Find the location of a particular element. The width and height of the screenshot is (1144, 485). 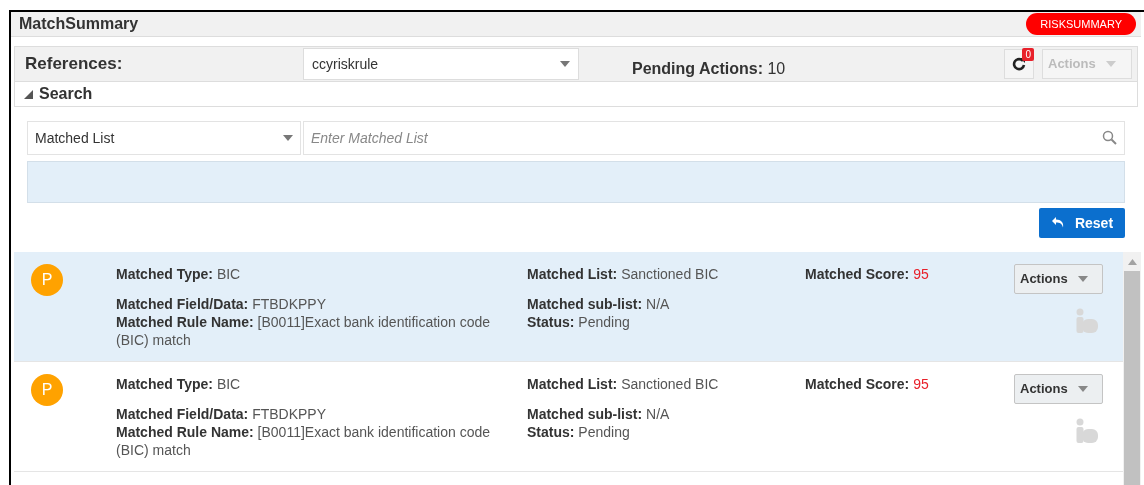

pending-actions: Pending Actions: 10 is located at coordinates (709, 69).